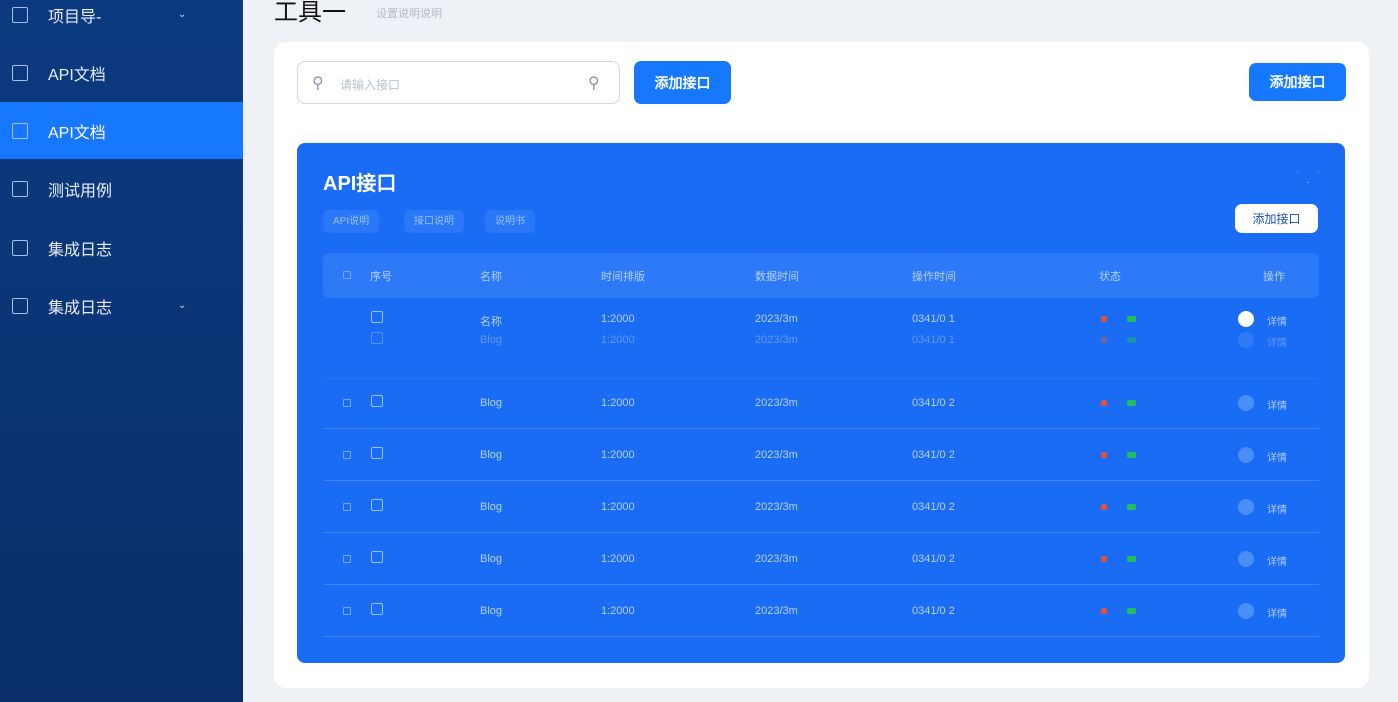 This screenshot has height=702, width=1398. What do you see at coordinates (20, 130) in the screenshot?
I see `mail-icon` at bounding box center [20, 130].